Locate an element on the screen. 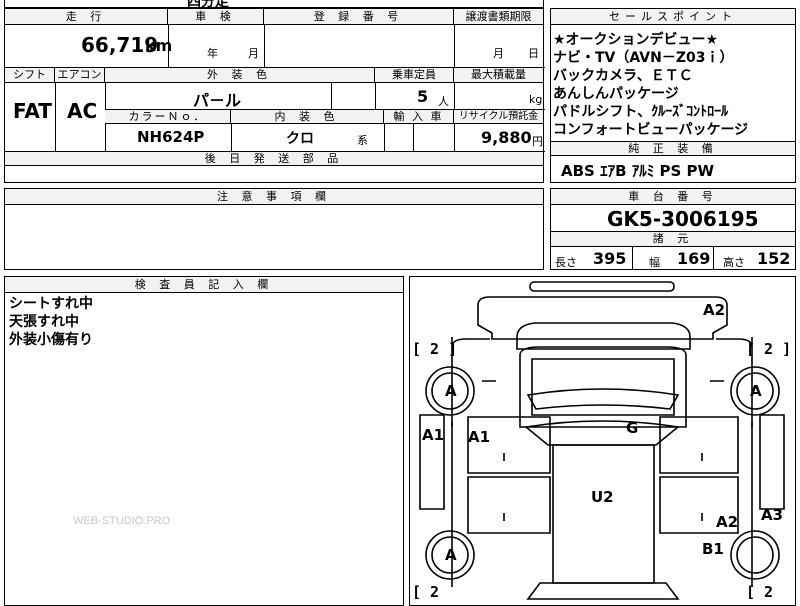 The height and width of the screenshot is (606, 800). mark-a1-inner: A1 is located at coordinates (479, 437).